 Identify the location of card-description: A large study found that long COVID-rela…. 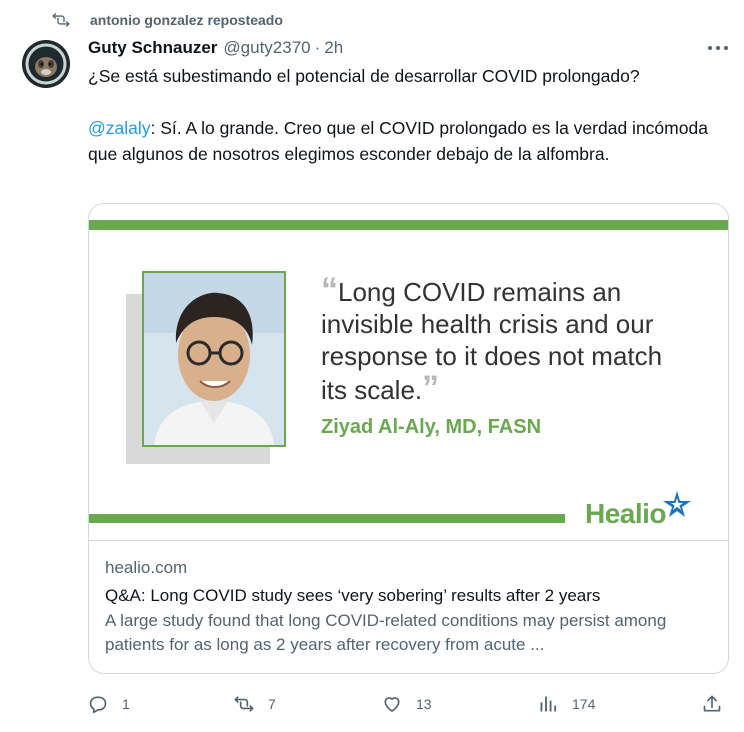
(386, 632).